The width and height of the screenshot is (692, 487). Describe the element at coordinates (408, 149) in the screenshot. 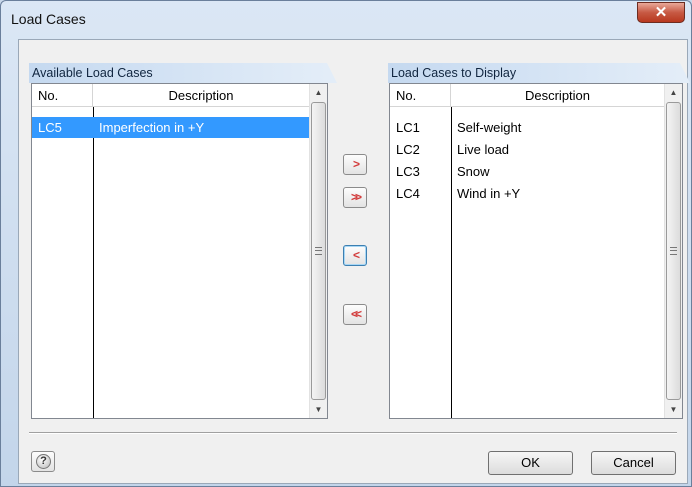

I see `row-no: LC2` at that location.